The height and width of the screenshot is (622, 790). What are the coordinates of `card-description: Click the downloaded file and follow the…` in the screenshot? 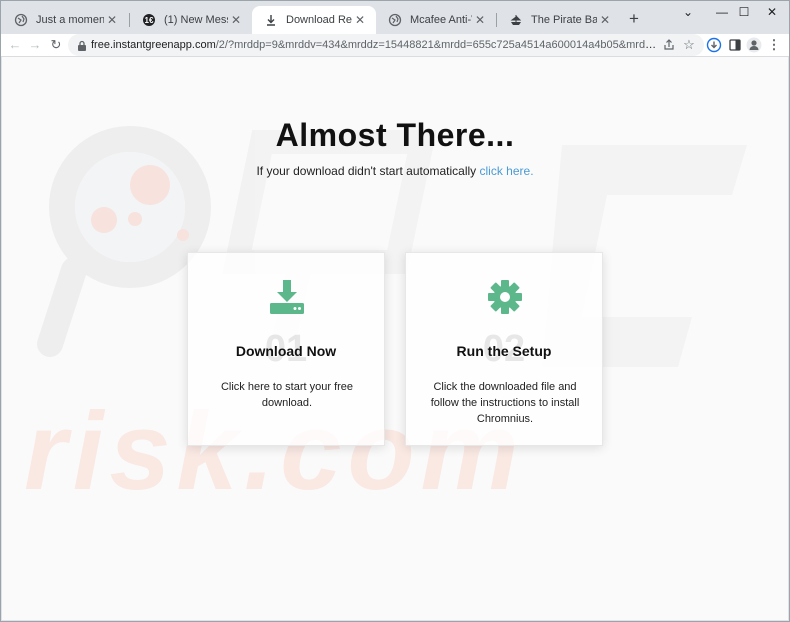 It's located at (505, 403).